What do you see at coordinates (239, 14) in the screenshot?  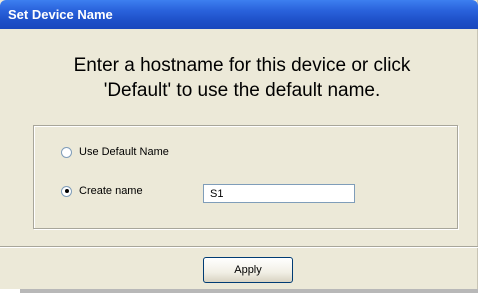 I see `title-bar: Set Device Name` at bounding box center [239, 14].